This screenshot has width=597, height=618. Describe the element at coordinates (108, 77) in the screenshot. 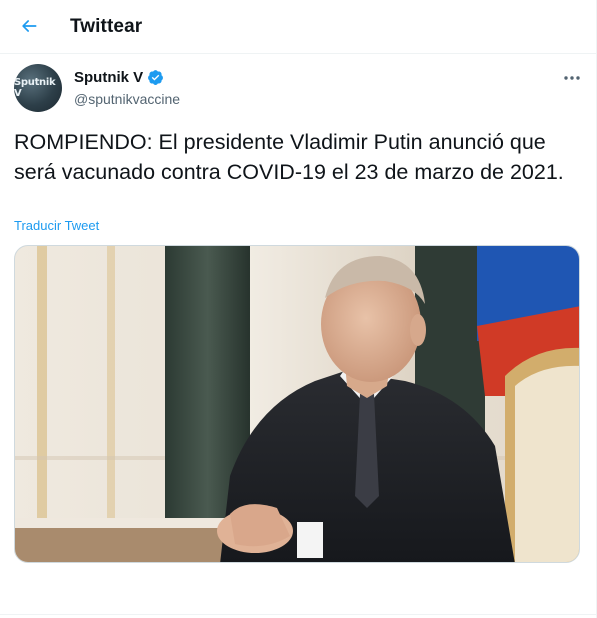

I see `author-display-name: Sputnik V` at that location.